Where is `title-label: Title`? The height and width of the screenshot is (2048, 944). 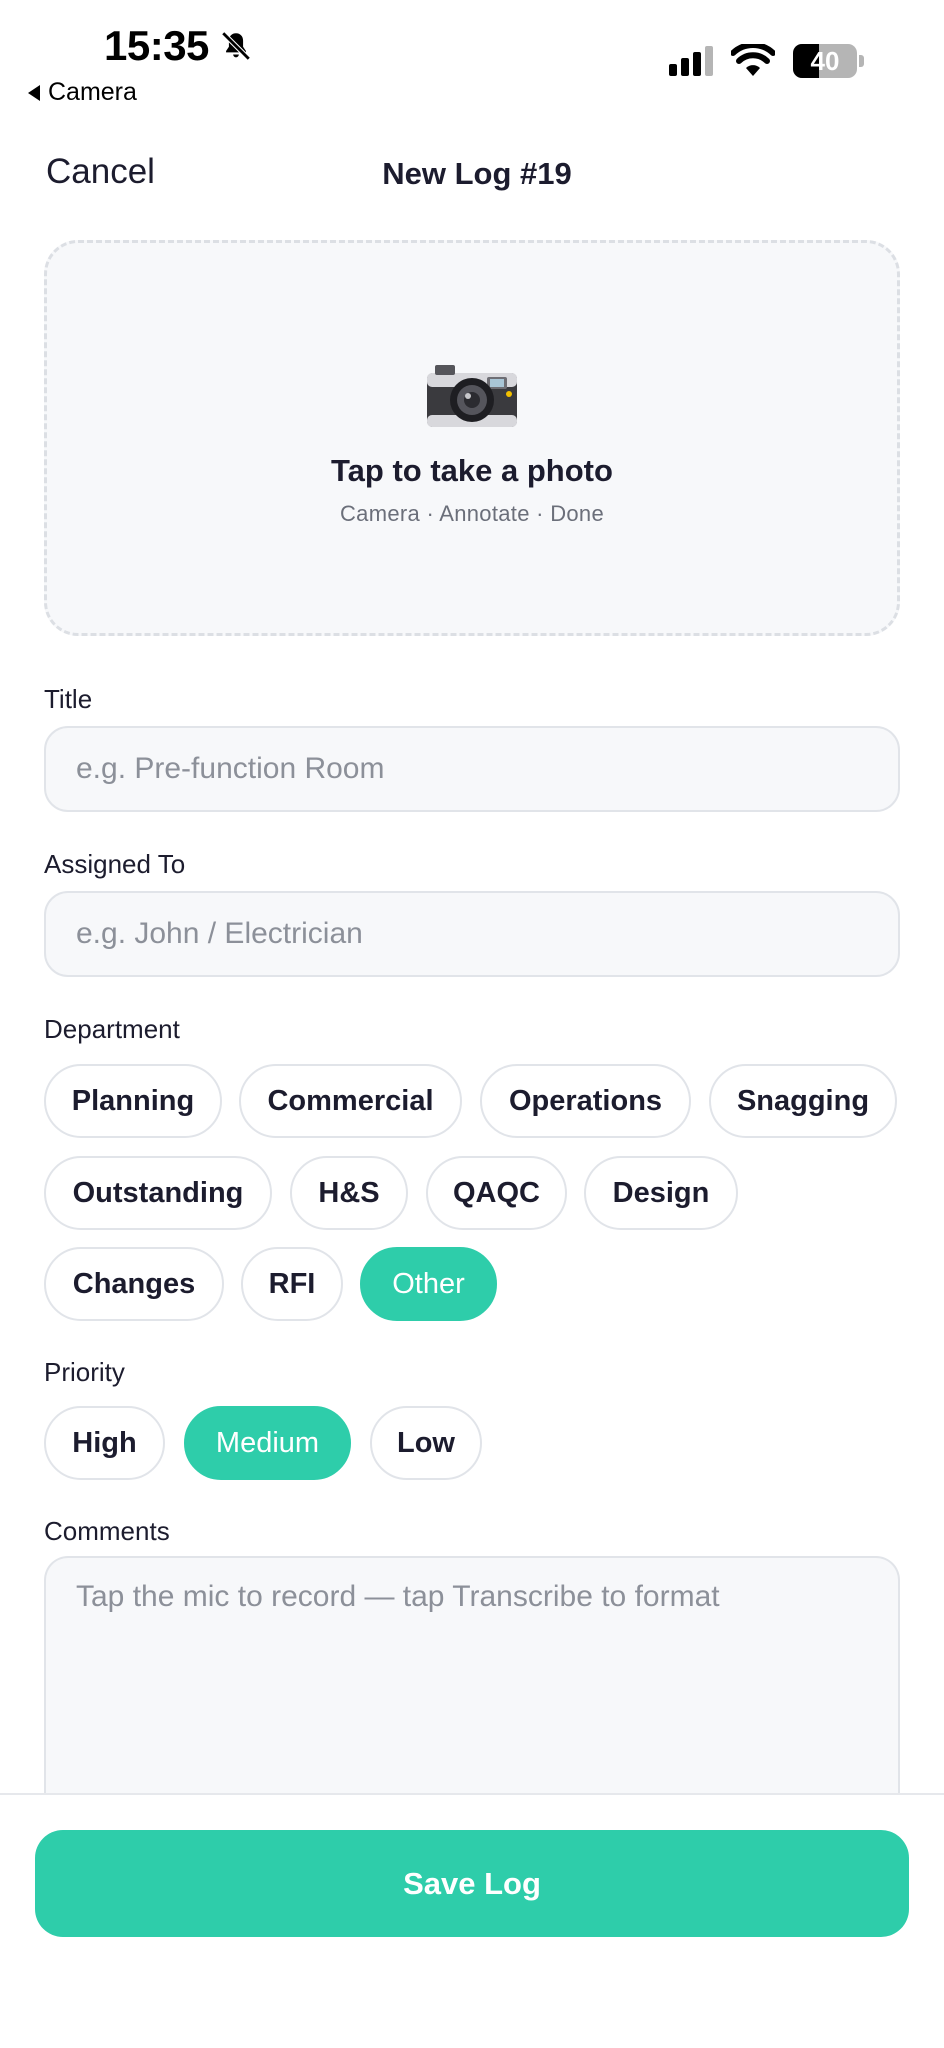 title-label: Title is located at coordinates (68, 699).